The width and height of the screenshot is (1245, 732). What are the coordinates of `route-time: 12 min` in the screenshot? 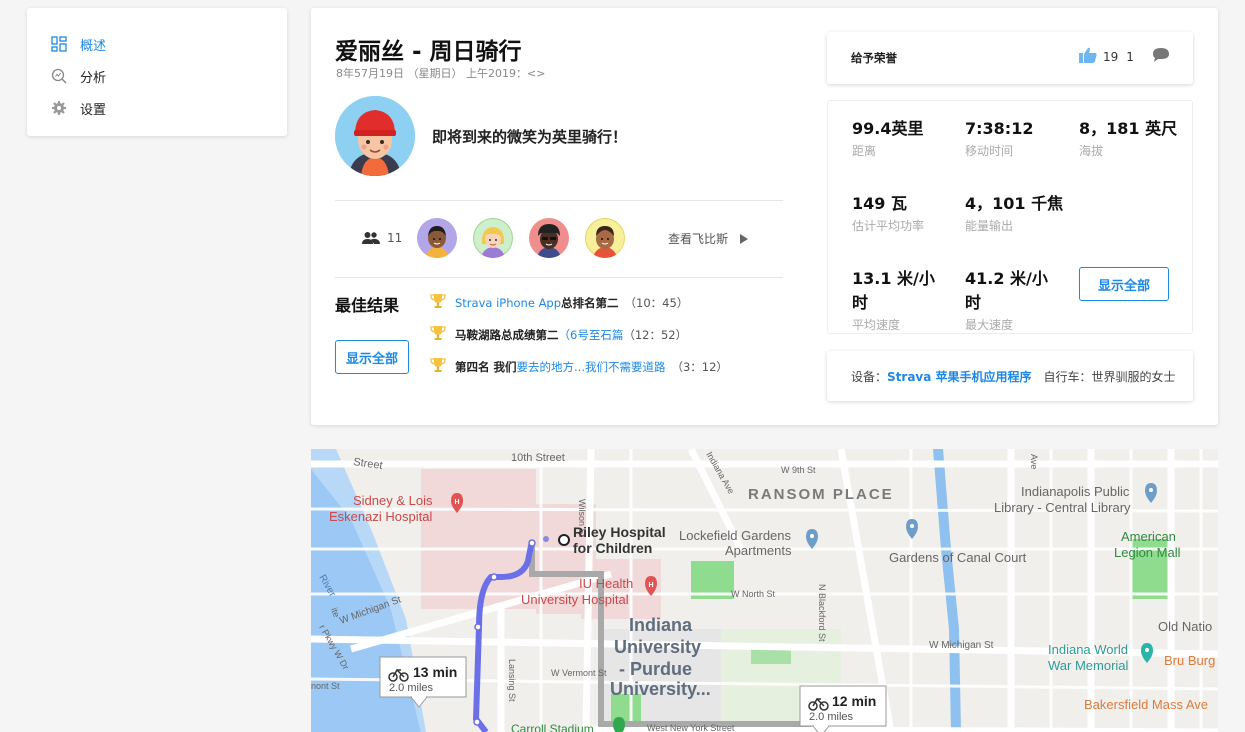 It's located at (854, 701).